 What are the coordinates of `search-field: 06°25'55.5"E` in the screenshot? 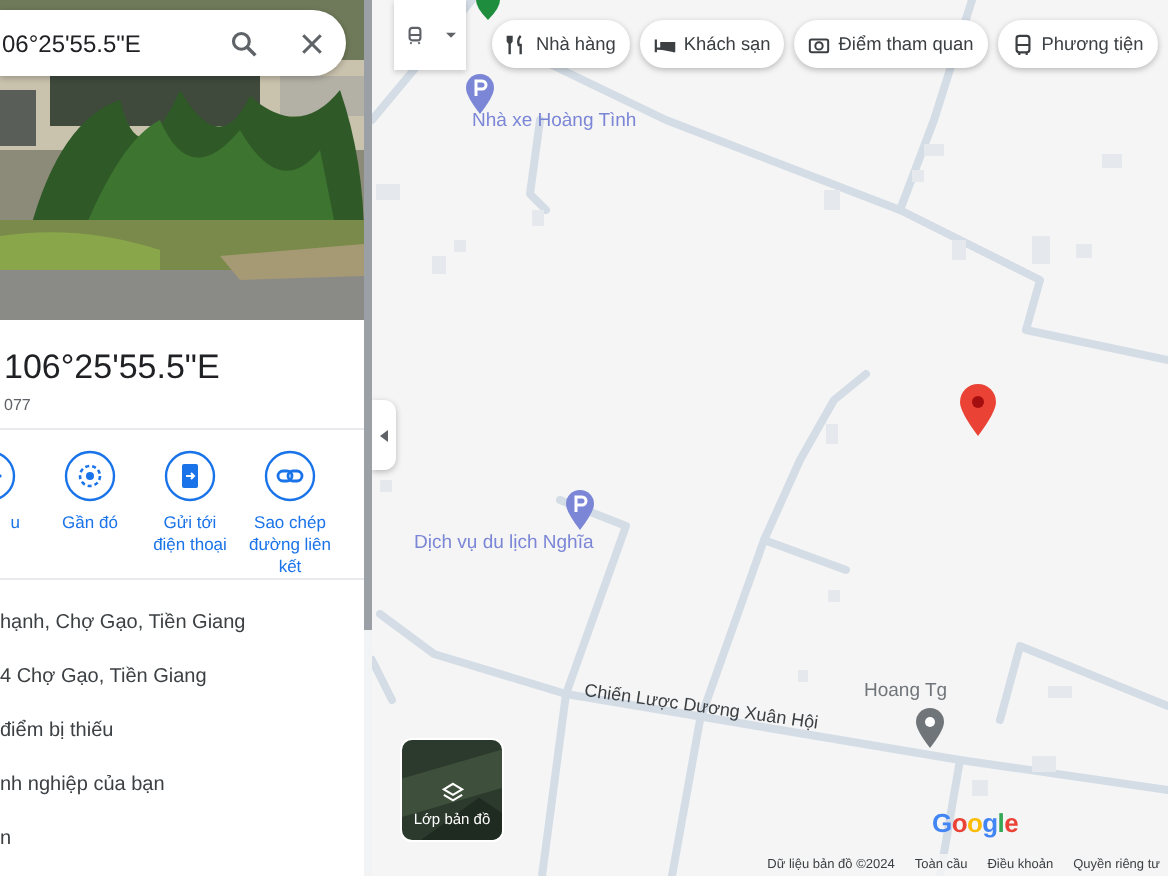 It's located at (173, 43).